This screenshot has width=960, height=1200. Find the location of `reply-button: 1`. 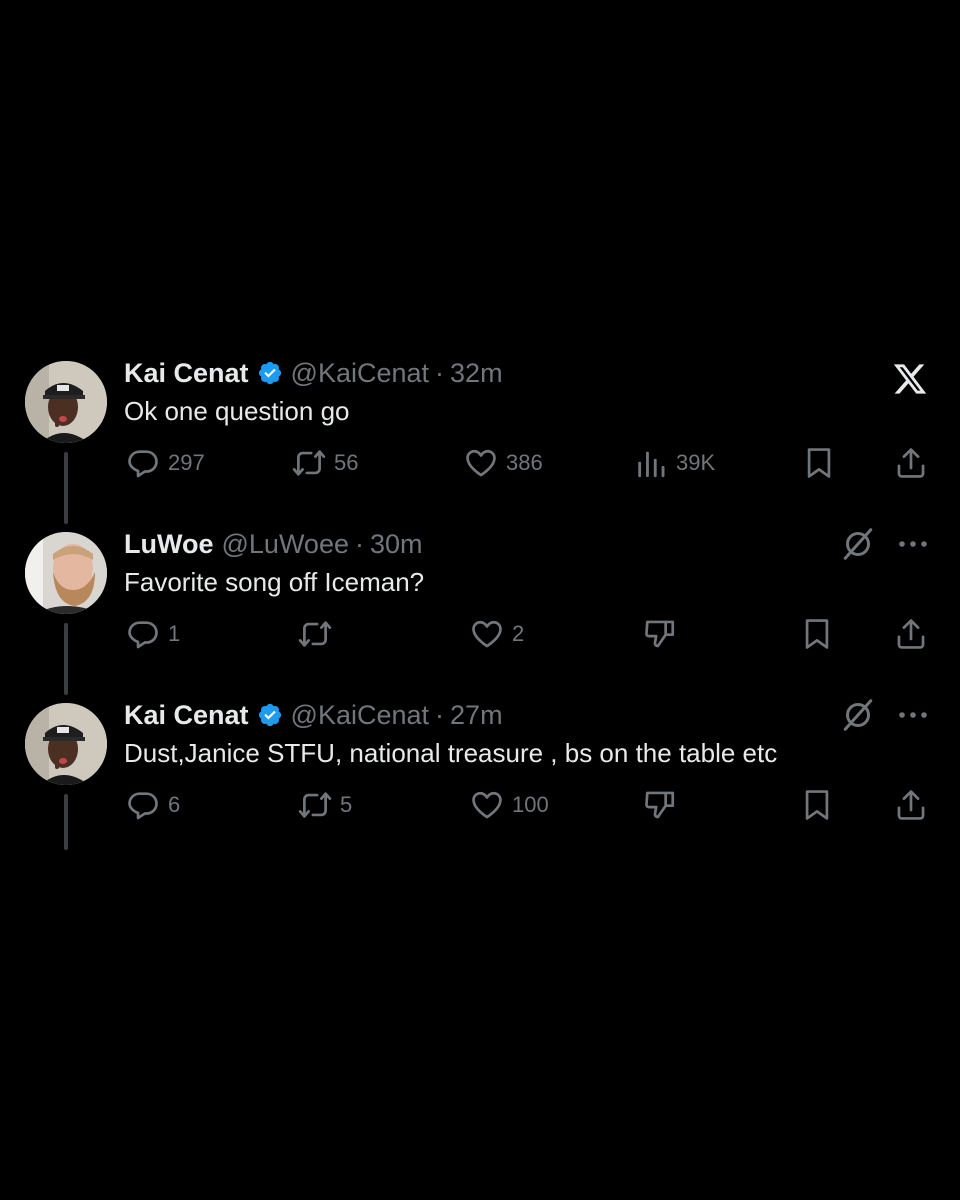

reply-button: 1 is located at coordinates (153, 634).